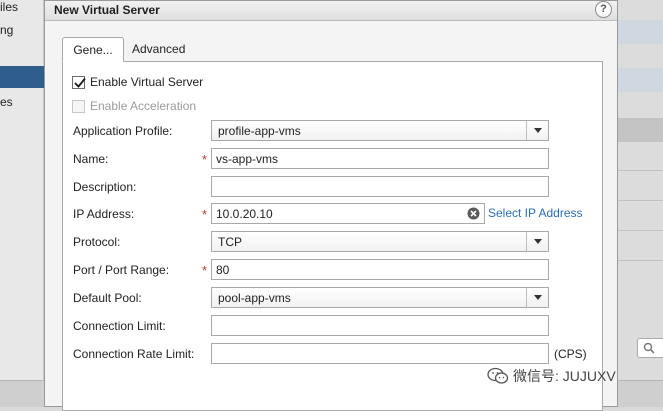 This screenshot has height=411, width=663. I want to click on connection-limit-input, so click(380, 325).